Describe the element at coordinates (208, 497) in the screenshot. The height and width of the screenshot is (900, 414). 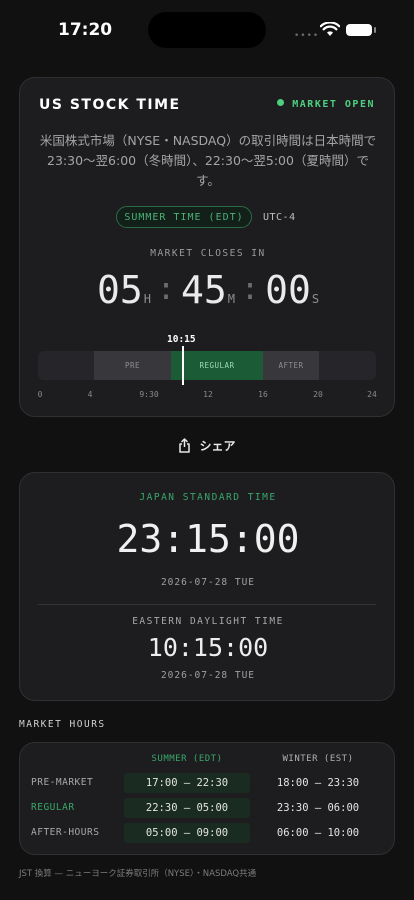
I see `jst-label: JAPAN STANDARD TIME` at that location.